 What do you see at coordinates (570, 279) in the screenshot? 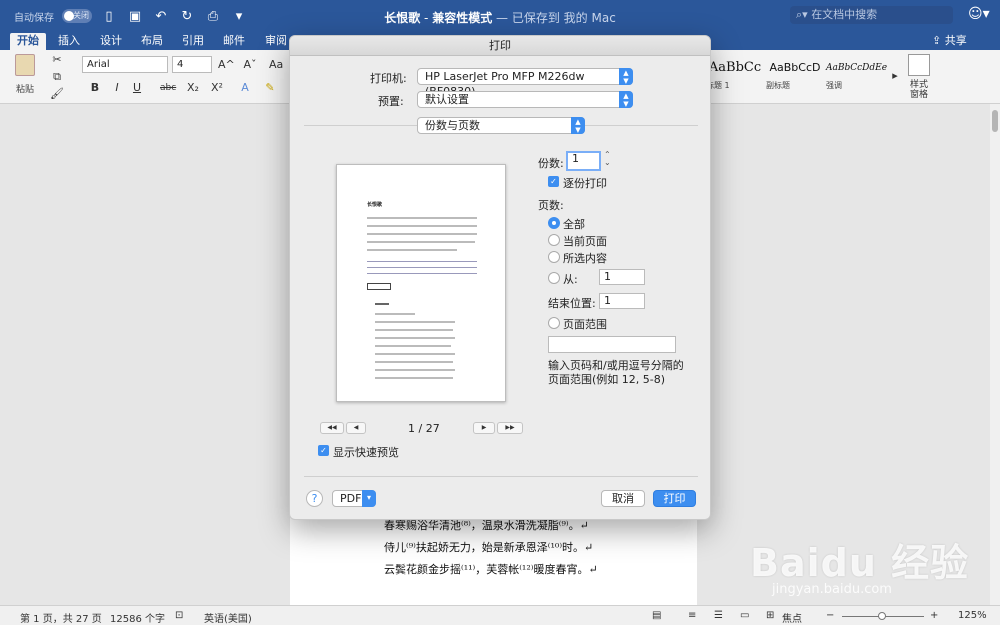
I see `from-label: 从:` at bounding box center [570, 279].